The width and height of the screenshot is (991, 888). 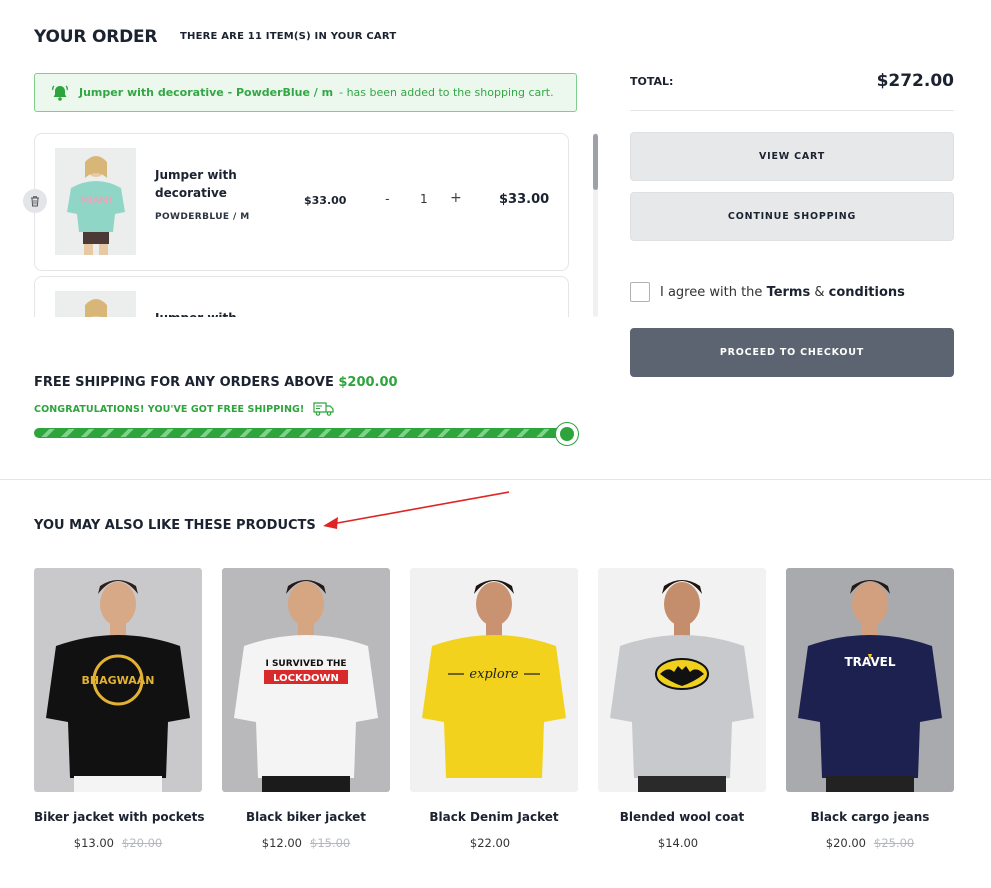 What do you see at coordinates (325, 200) in the screenshot?
I see `cart-item-price: $33.00` at bounding box center [325, 200].